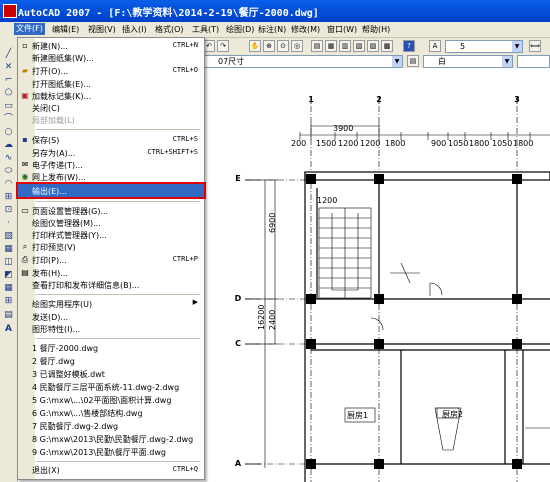 This screenshot has height=482, width=550. What do you see at coordinates (102, 29) in the screenshot?
I see `menu-view: 视图(V)` at bounding box center [102, 29].